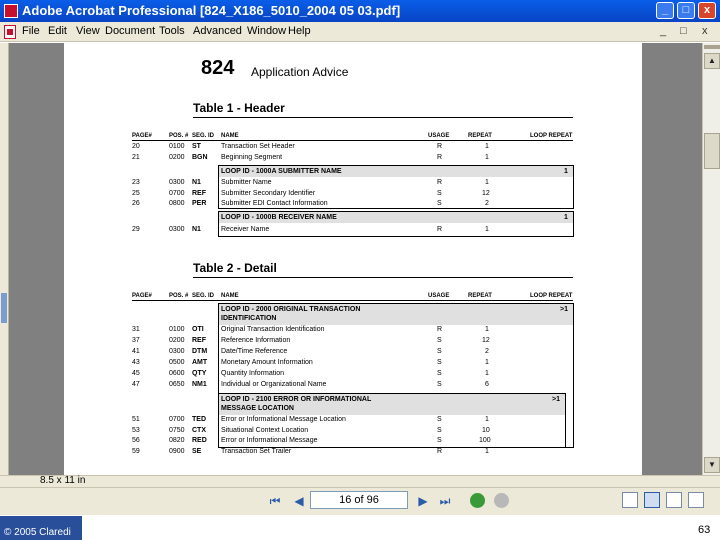 The height and width of the screenshot is (540, 720). I want to click on cell-repeat: 2, so click(487, 351).